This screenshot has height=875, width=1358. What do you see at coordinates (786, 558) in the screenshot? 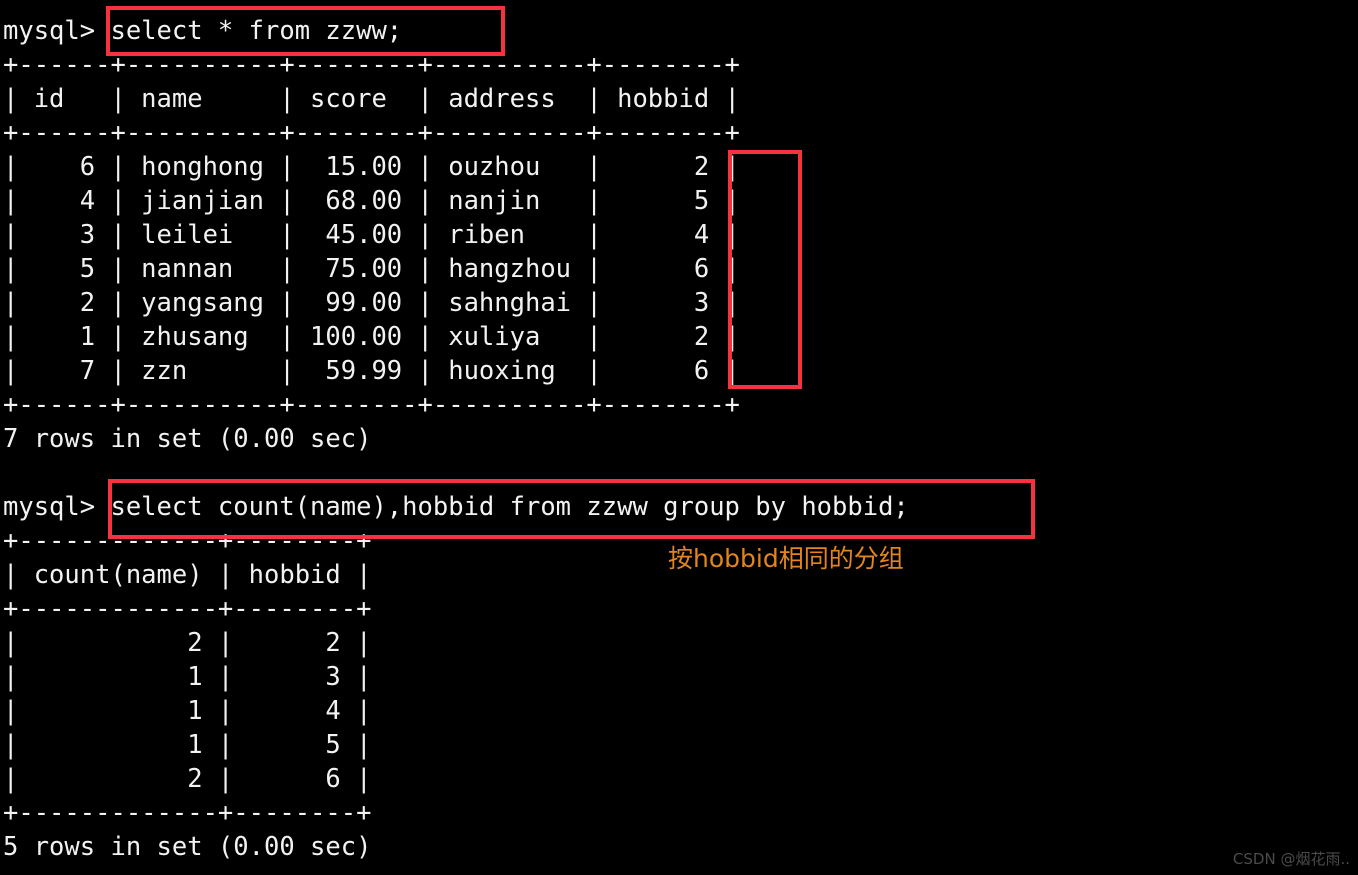
I see `annotation-group-by-note: 按hobbid相同的分组` at bounding box center [786, 558].